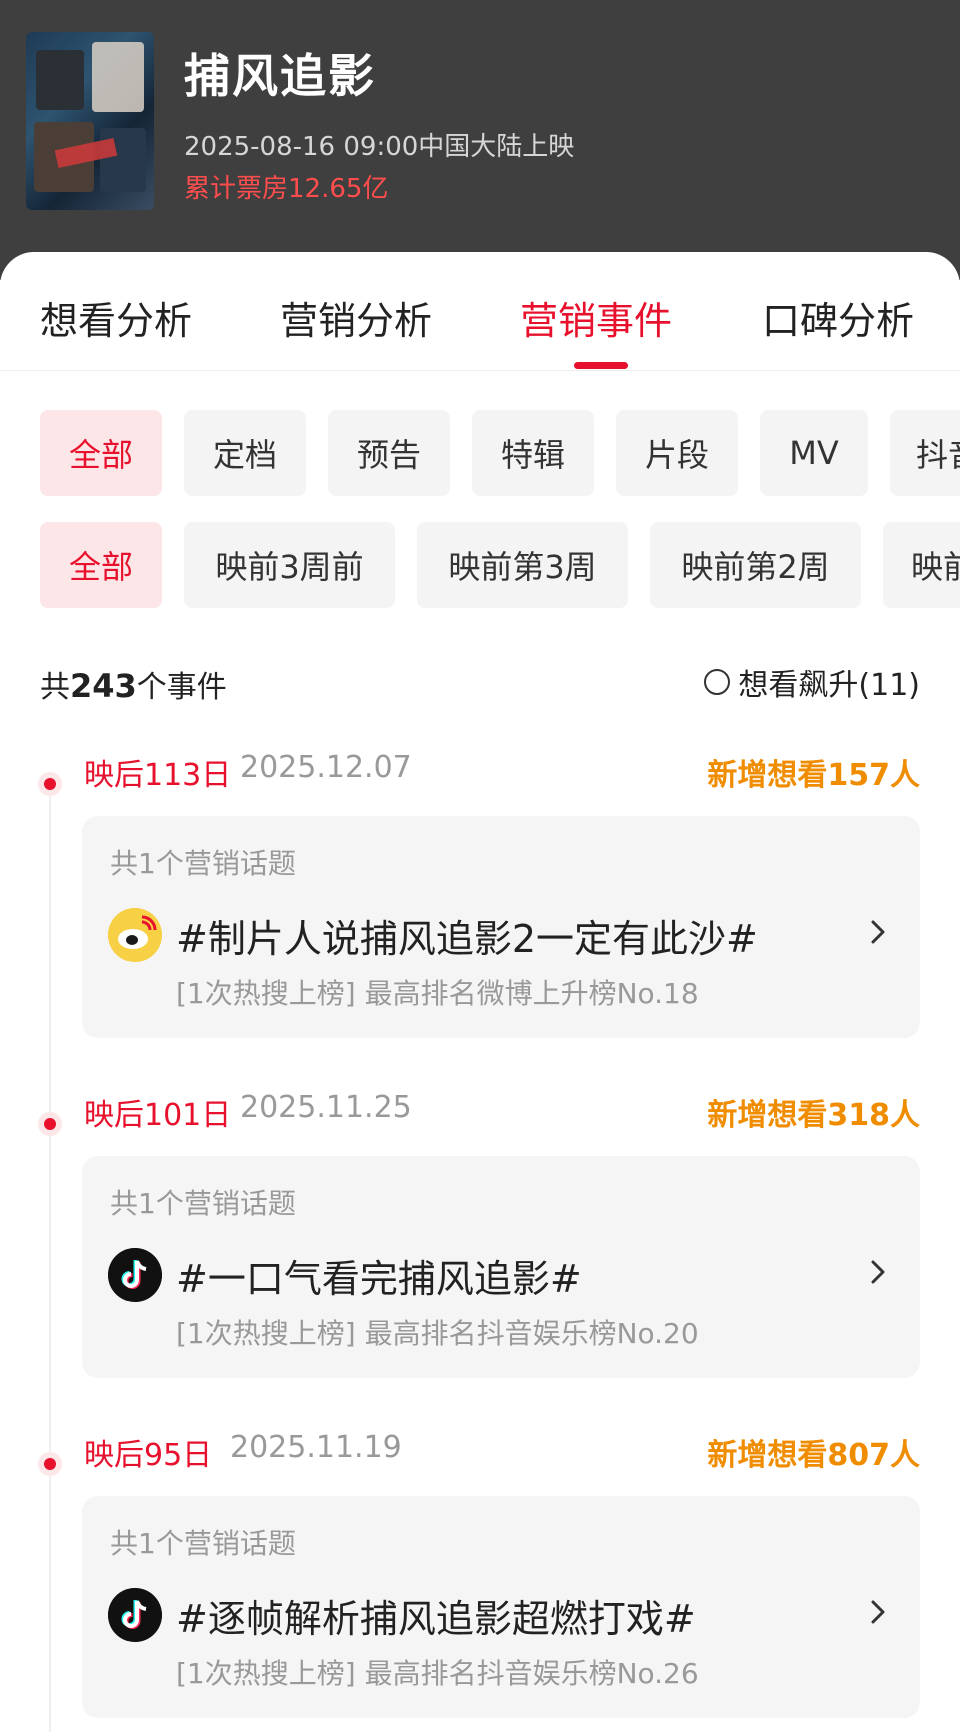 The width and height of the screenshot is (960, 1732). What do you see at coordinates (158, 775) in the screenshot?
I see `event-day: 映后113日` at bounding box center [158, 775].